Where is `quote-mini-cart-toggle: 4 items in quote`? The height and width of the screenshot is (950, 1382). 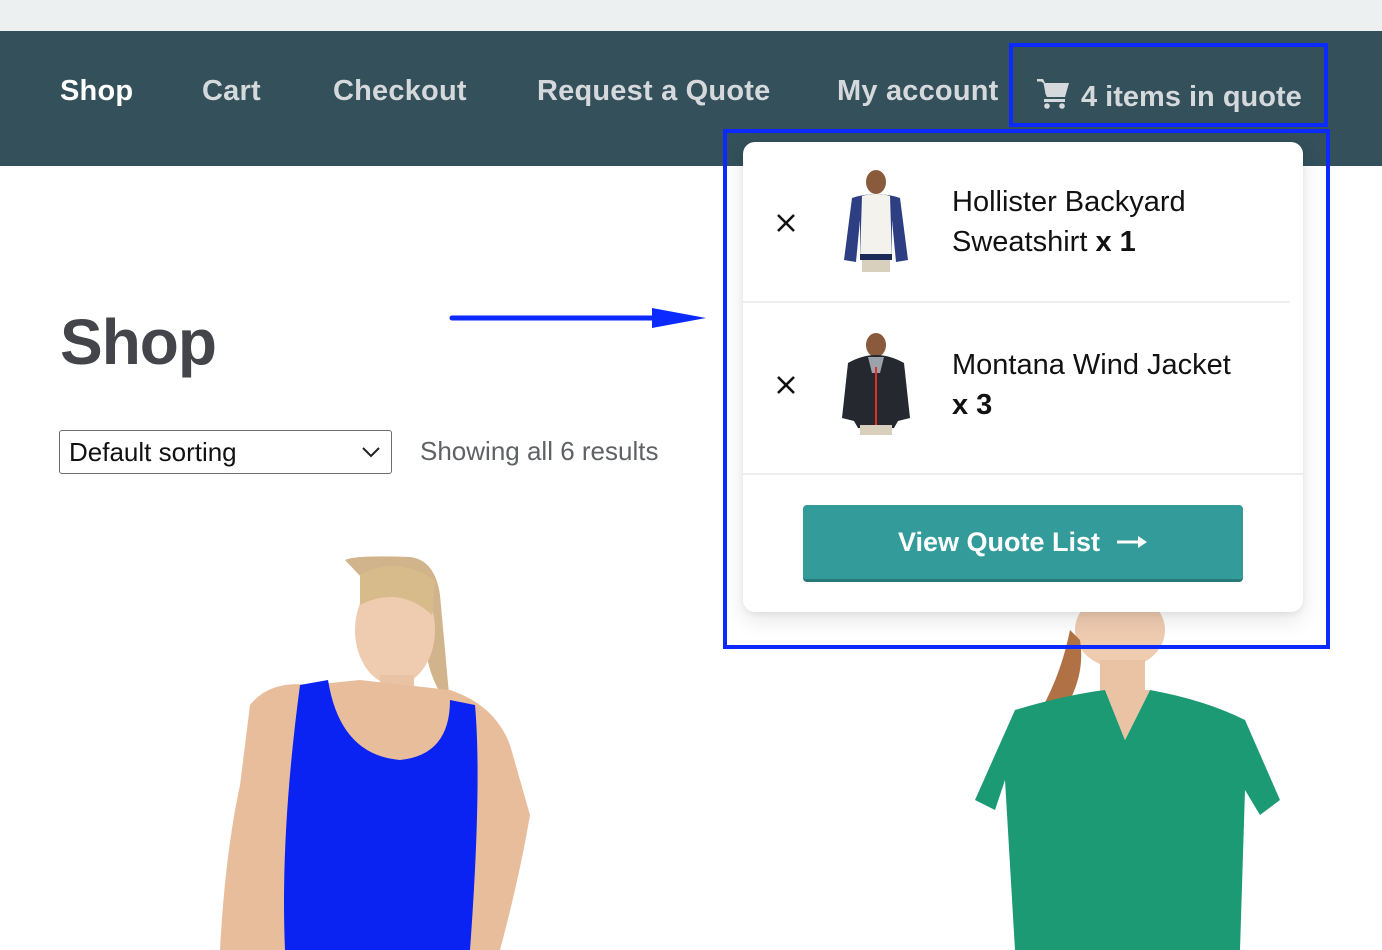
quote-mini-cart-toggle: 4 items in quote is located at coordinates (1168, 97).